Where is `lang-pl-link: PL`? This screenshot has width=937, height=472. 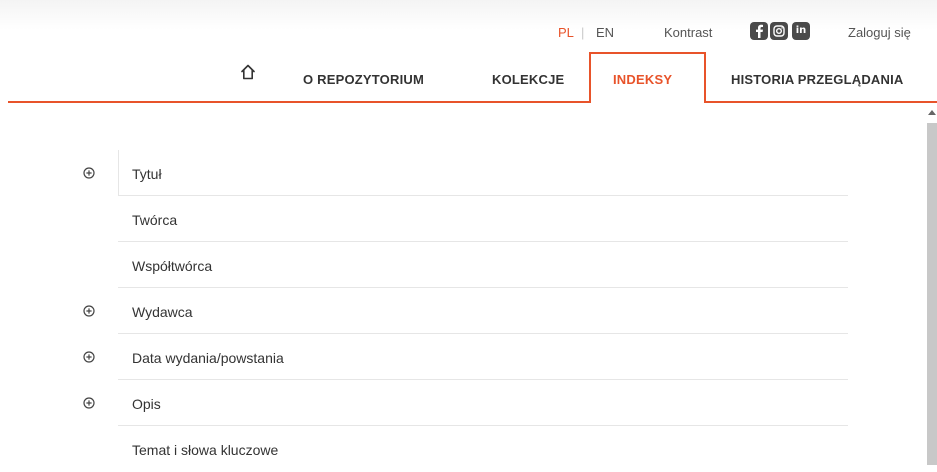
lang-pl-link: PL is located at coordinates (566, 32).